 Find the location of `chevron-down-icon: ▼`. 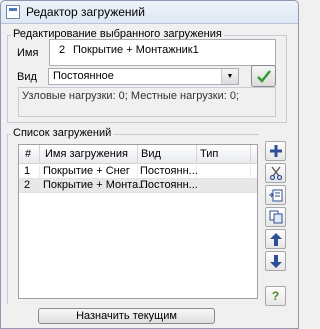

chevron-down-icon: ▼ is located at coordinates (229, 76).